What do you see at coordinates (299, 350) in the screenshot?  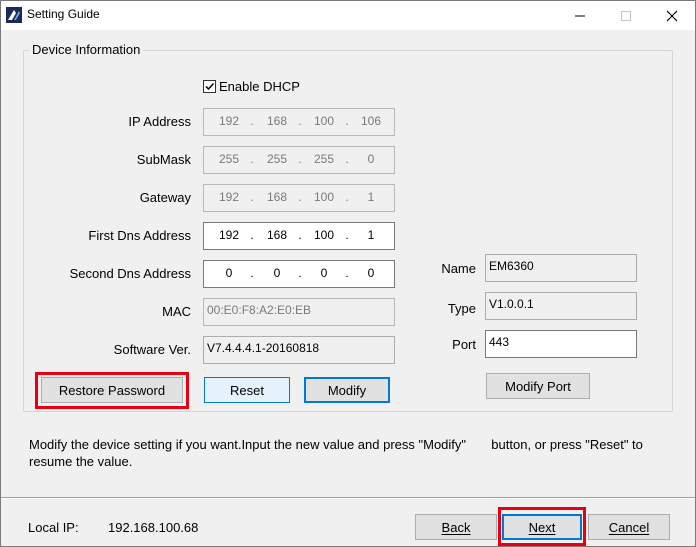 I see `software-ver-field: V7.4.4.4.1-20160818` at bounding box center [299, 350].